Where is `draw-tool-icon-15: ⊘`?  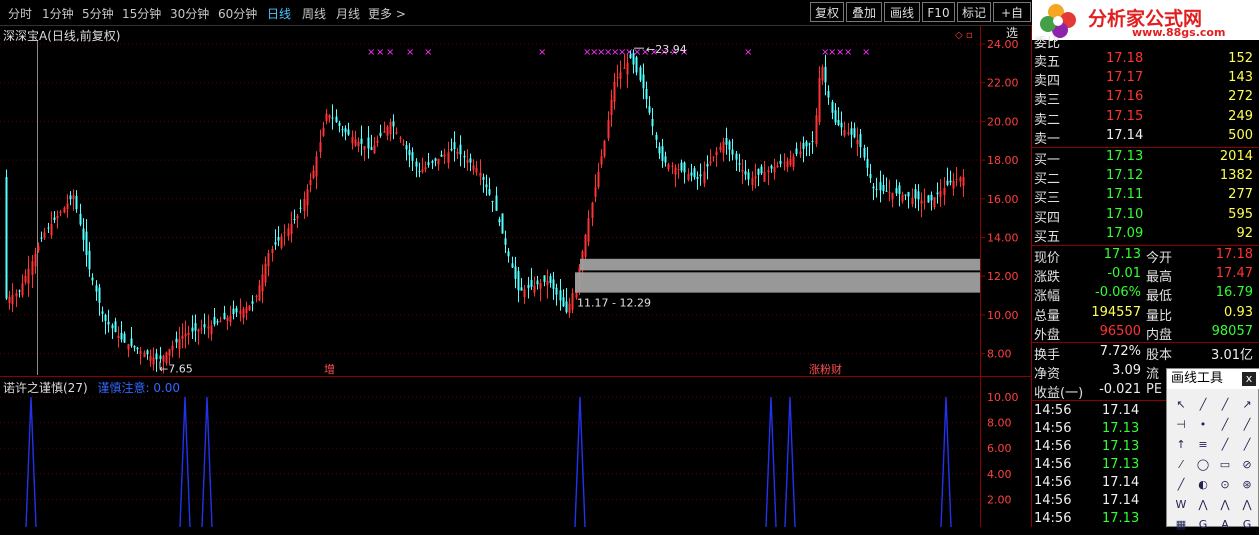
draw-tool-icon-15: ⊘ is located at coordinates (1247, 465).